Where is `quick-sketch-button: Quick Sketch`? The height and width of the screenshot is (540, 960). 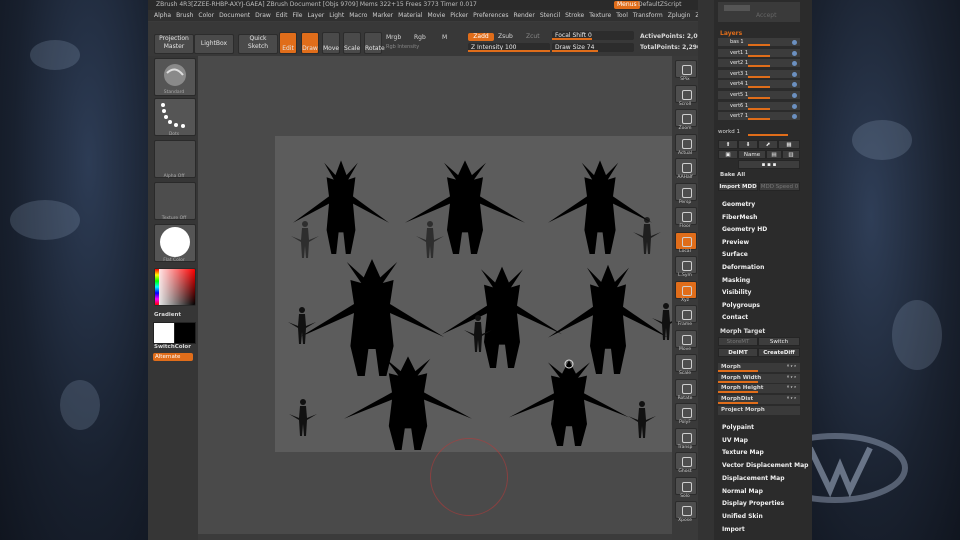 quick-sketch-button: Quick Sketch is located at coordinates (258, 44).